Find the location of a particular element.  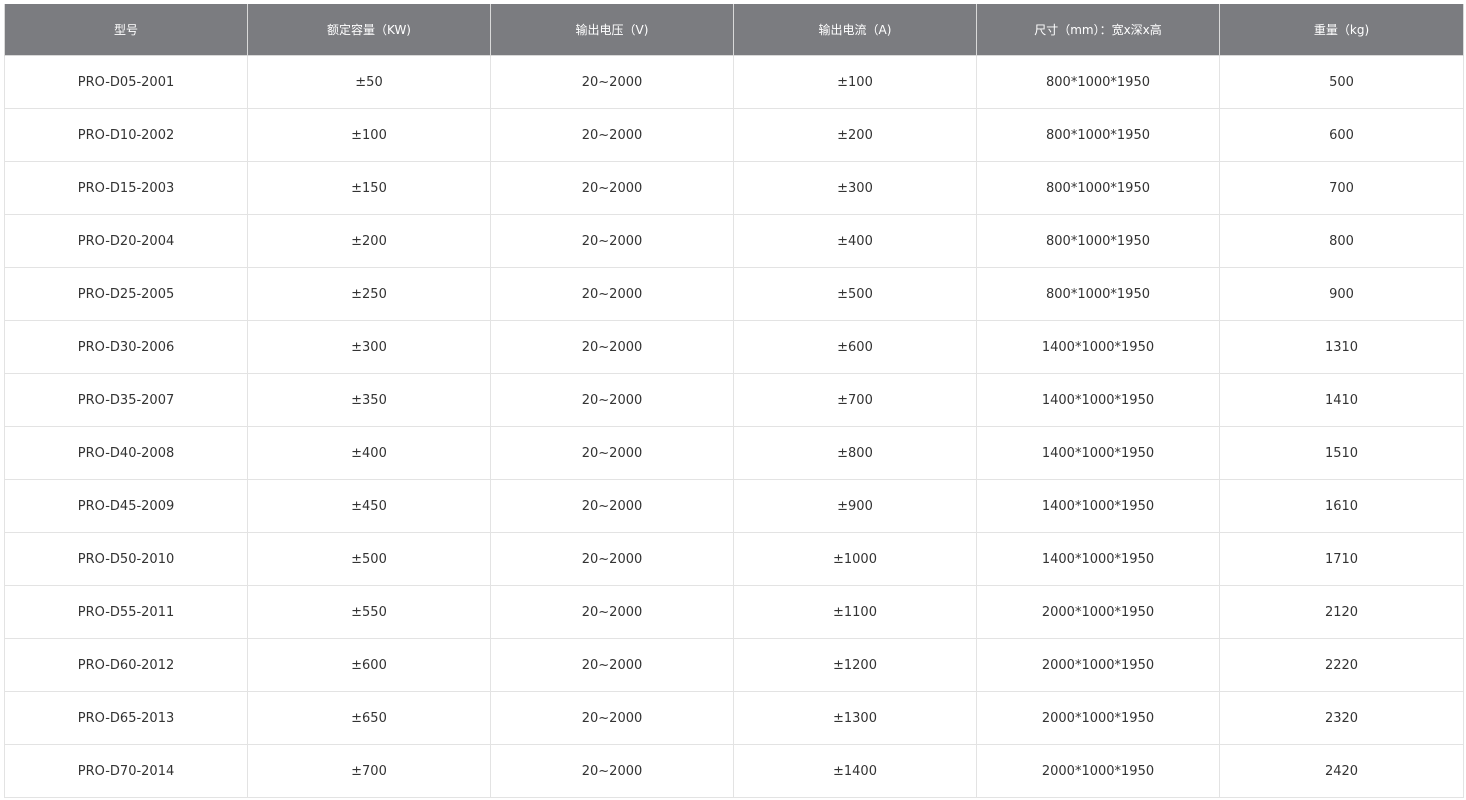

output-current-cell: ±1300 is located at coordinates (855, 718).